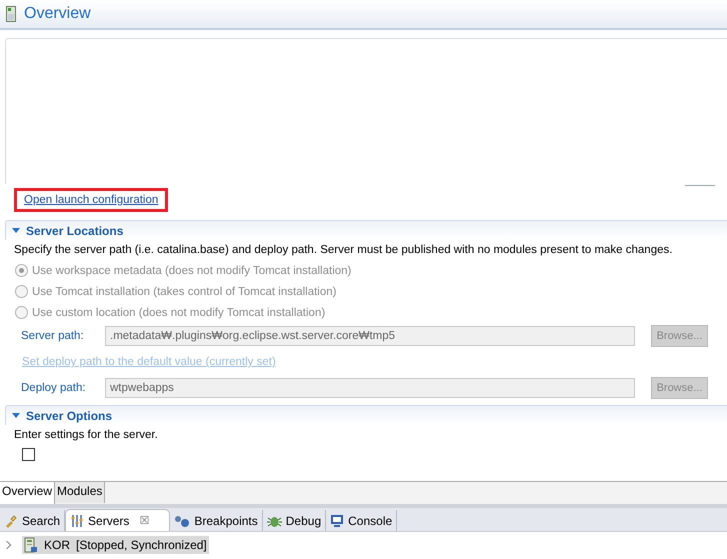 This screenshot has height=559, width=727. What do you see at coordinates (182, 521) in the screenshot?
I see `breakpoints-icon` at bounding box center [182, 521].